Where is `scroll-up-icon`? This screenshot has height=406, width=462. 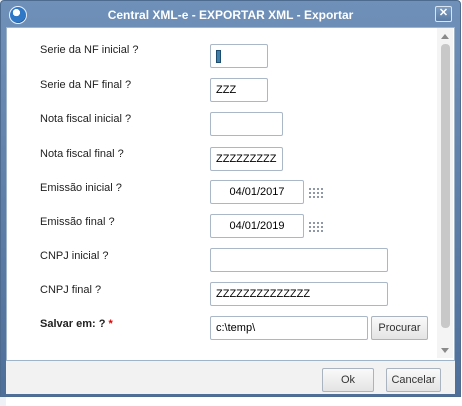 scroll-up-icon is located at coordinates (445, 36).